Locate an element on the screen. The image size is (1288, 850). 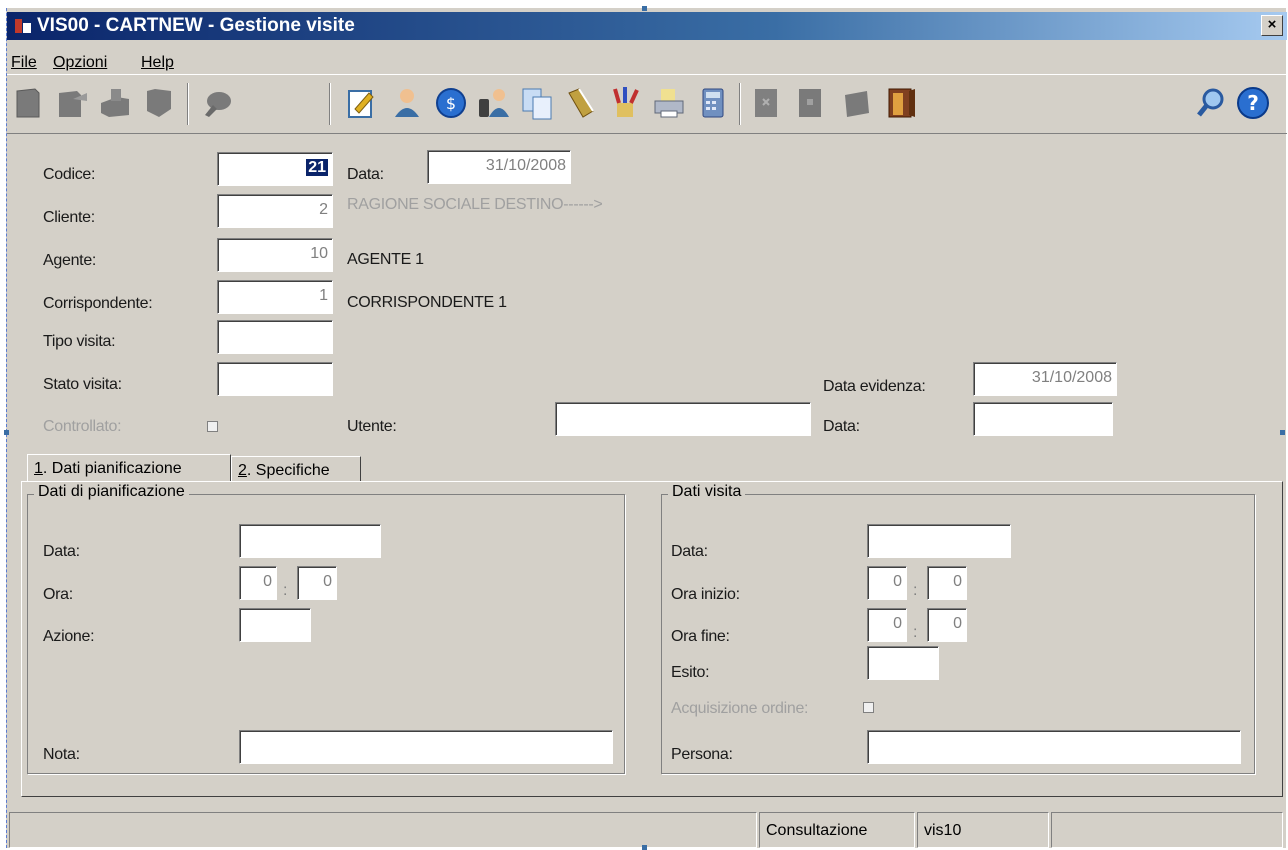
pian-data-field is located at coordinates (310, 541).